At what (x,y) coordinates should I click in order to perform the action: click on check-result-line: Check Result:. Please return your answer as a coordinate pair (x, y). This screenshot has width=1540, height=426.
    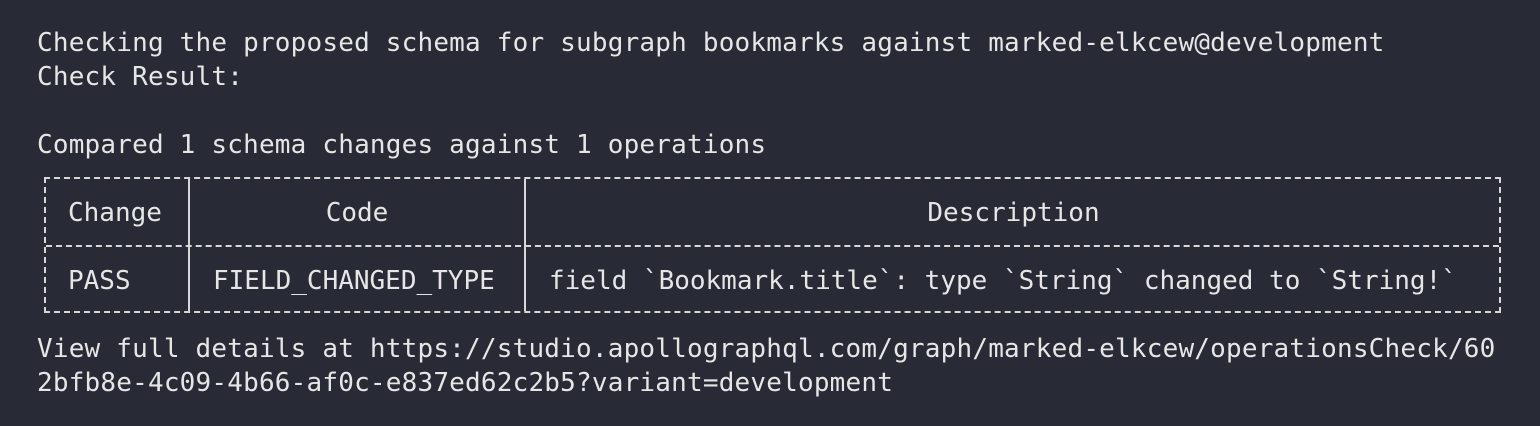
    Looking at the image, I should click on (140, 77).